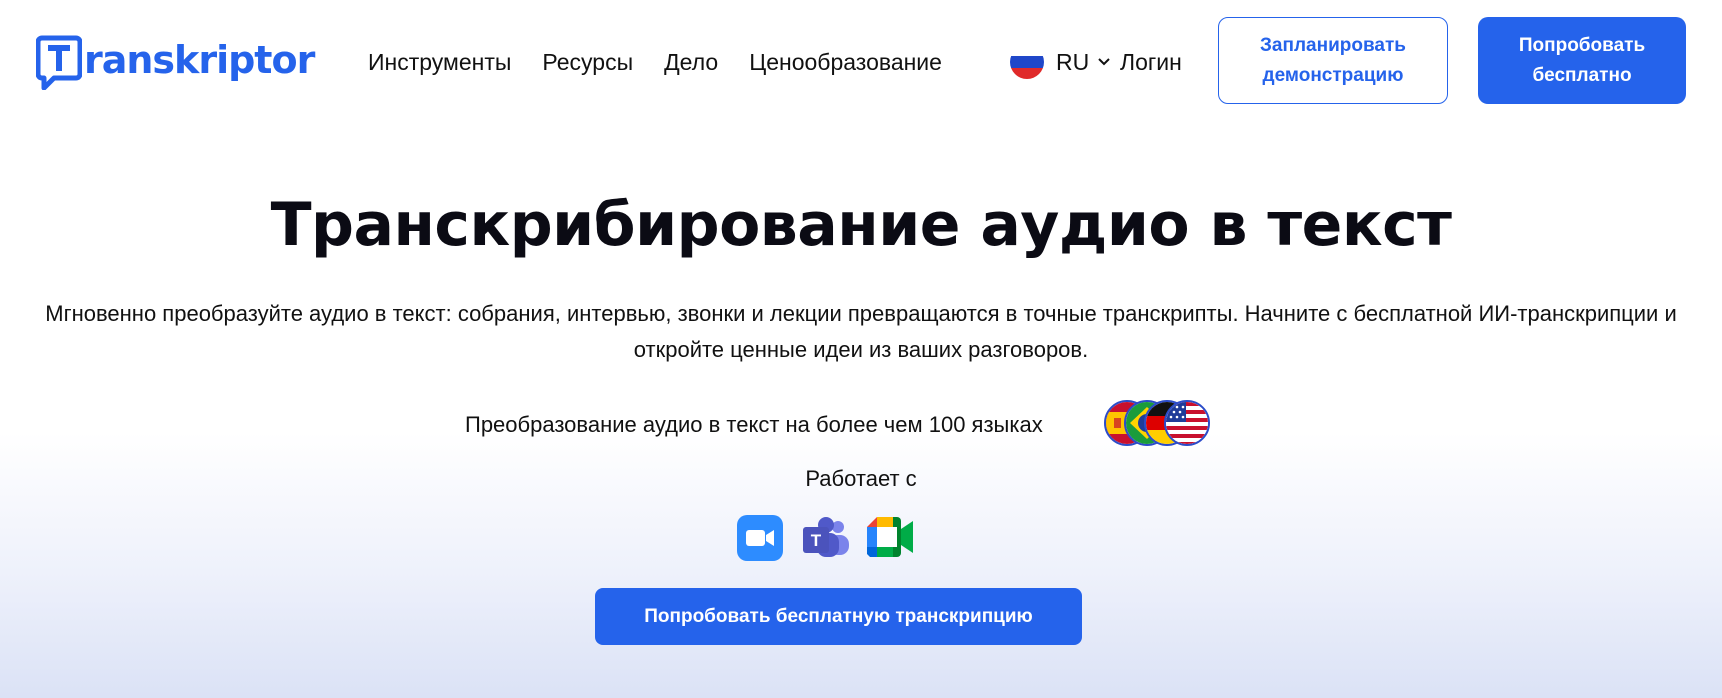 This screenshot has height=698, width=1722. What do you see at coordinates (1104, 62) in the screenshot?
I see `chevron-down-icon` at bounding box center [1104, 62].